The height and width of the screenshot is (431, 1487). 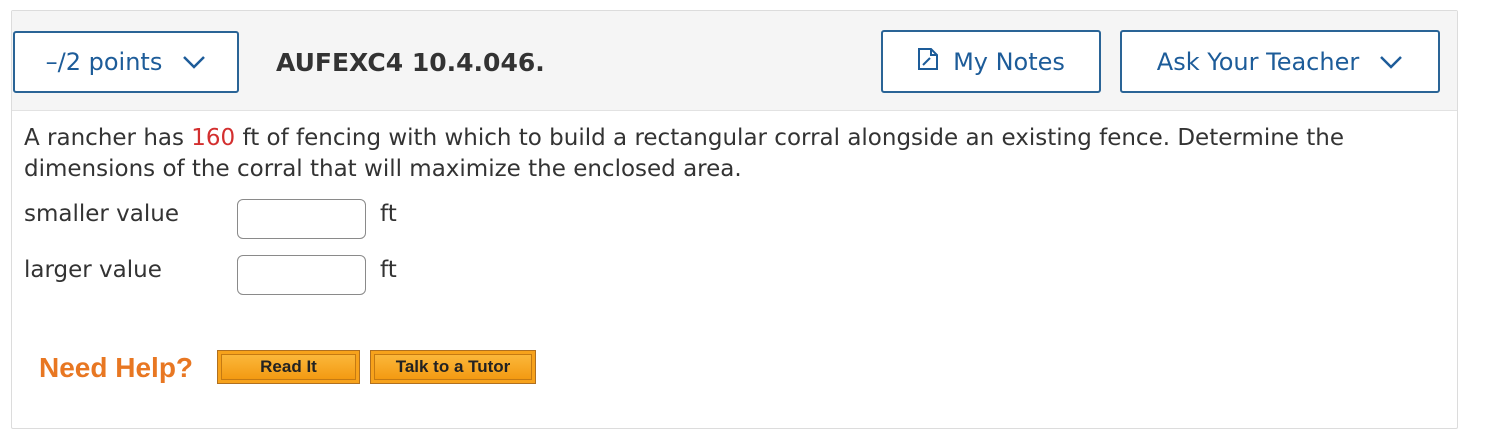 I want to click on talk-to-tutor-label: Talk to a Tutor, so click(x=453, y=367).